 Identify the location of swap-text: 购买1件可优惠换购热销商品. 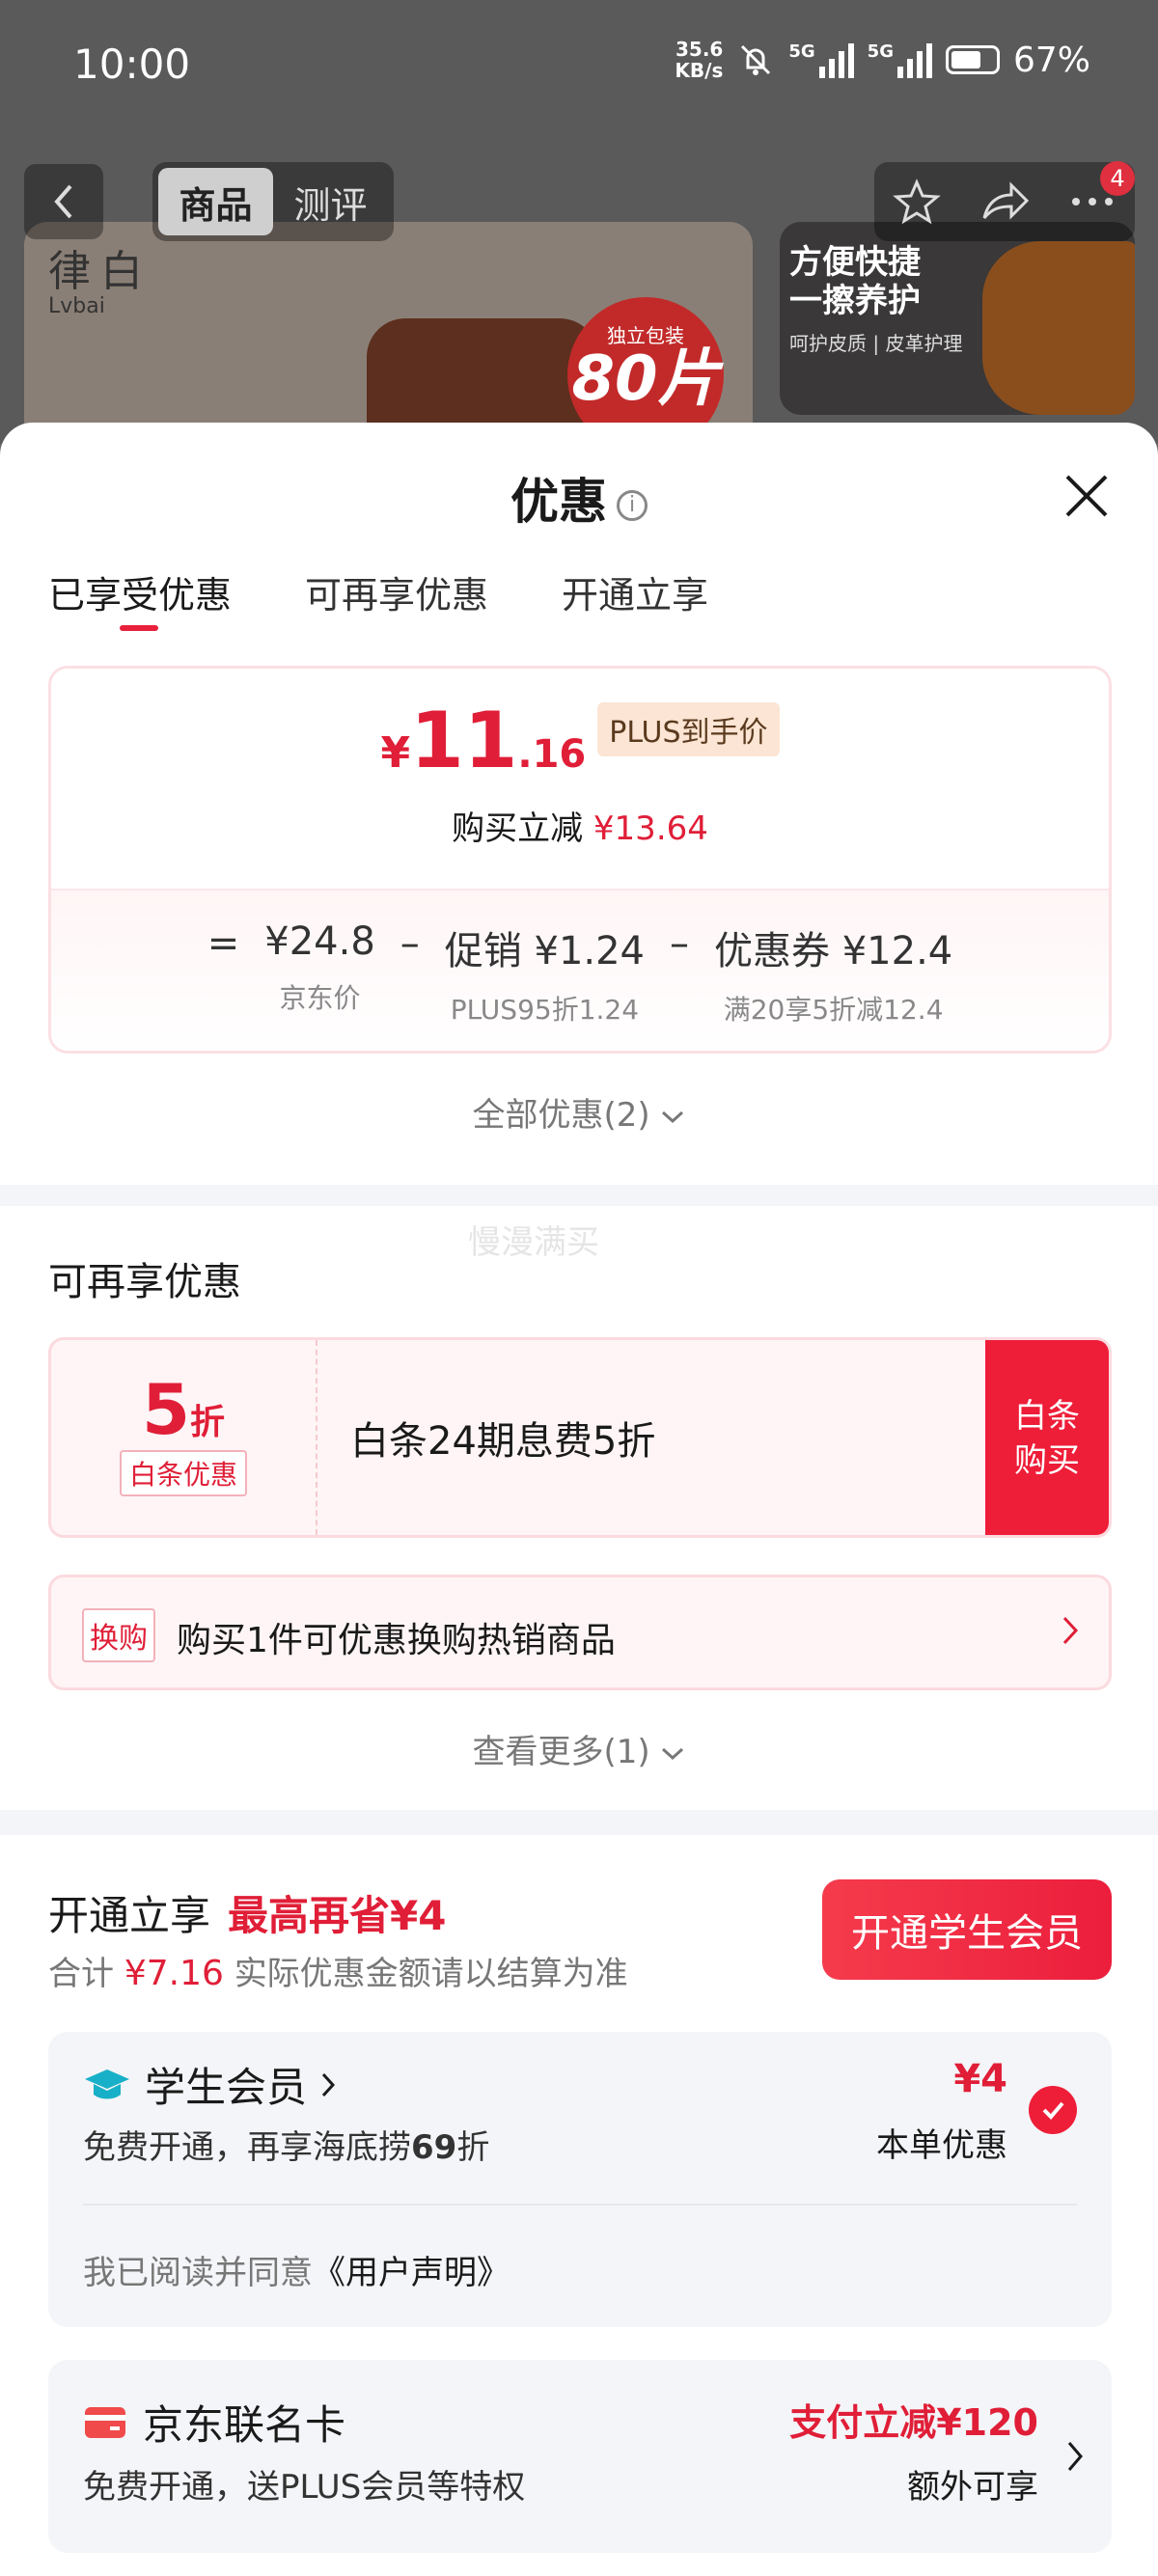
(396, 1640).